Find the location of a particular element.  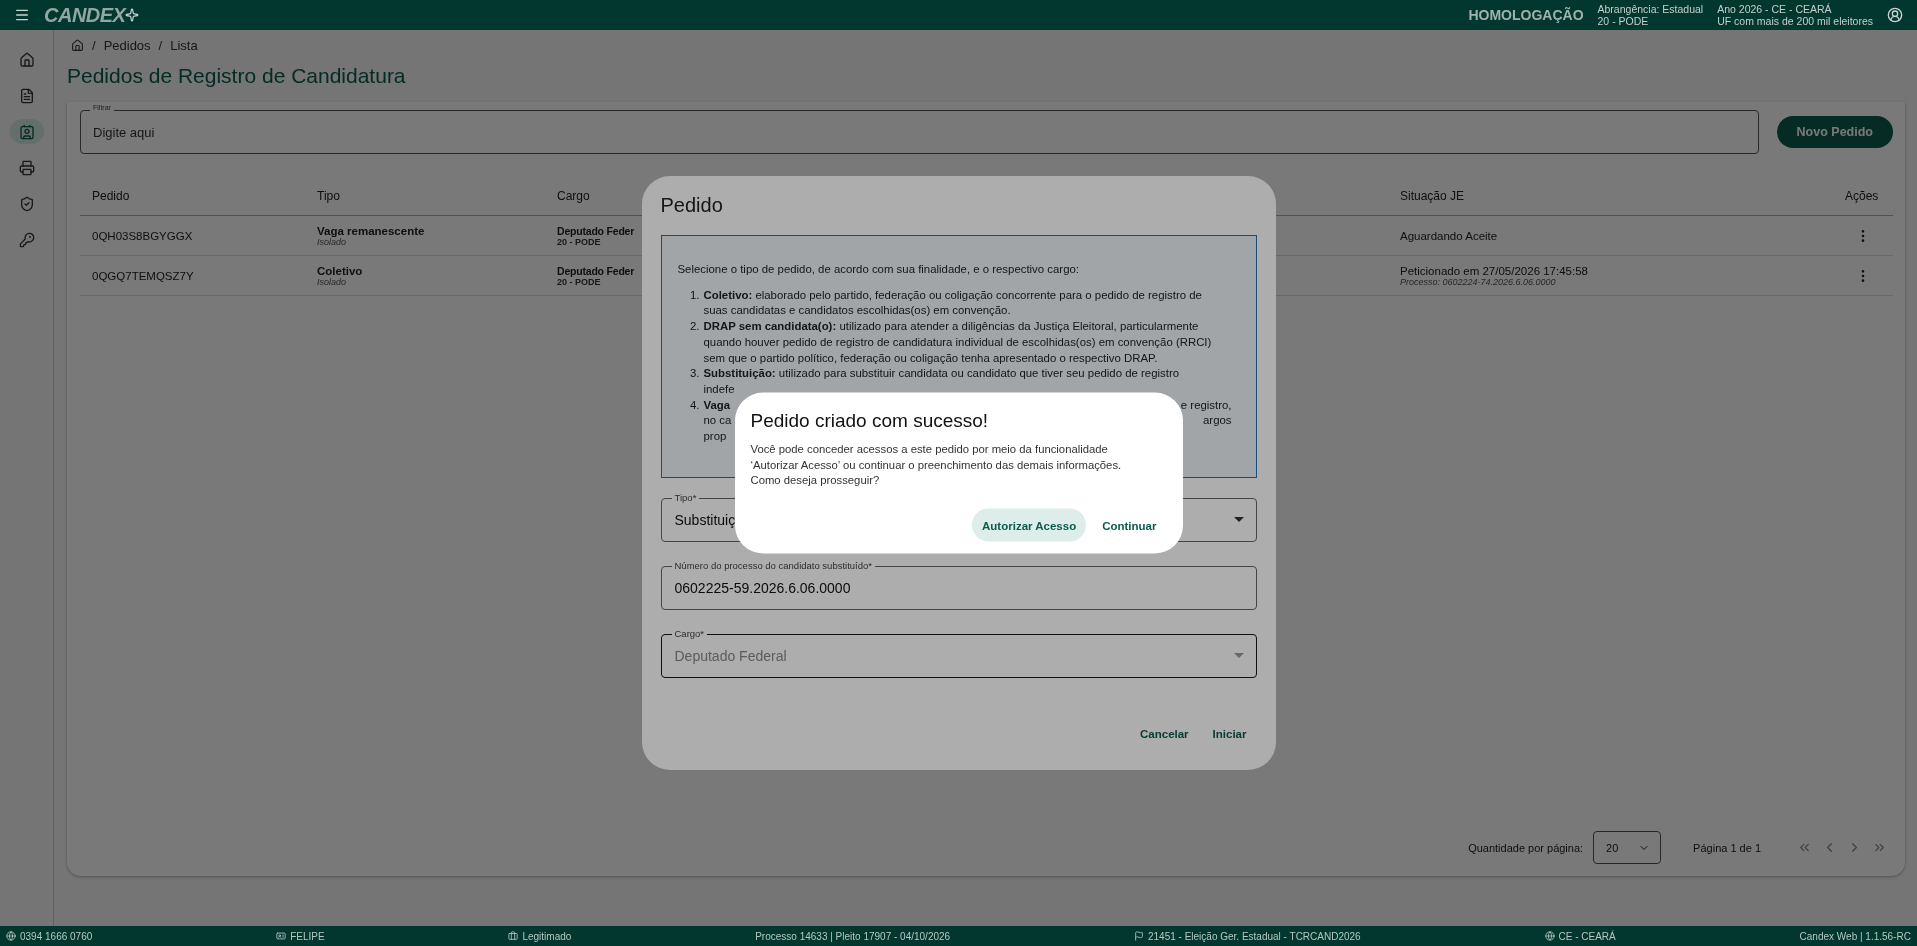

status-text: Legitimado is located at coordinates (547, 936).